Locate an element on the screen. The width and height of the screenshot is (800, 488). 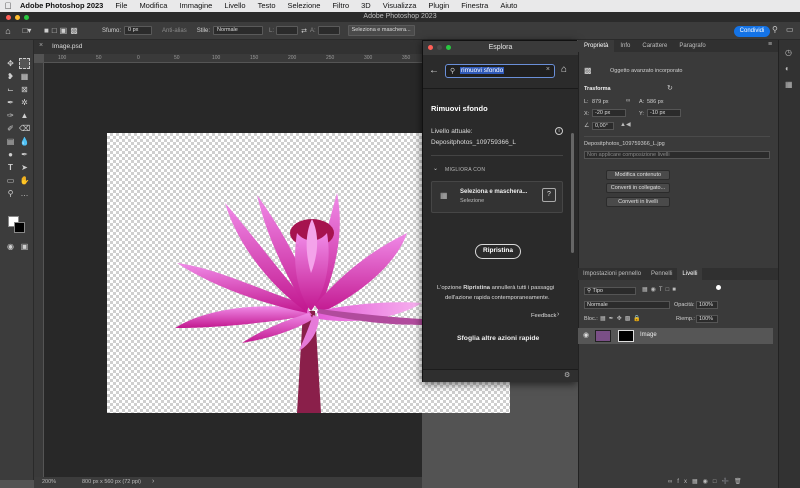
search-icon: ⚲ is located at coordinates (775, 29).